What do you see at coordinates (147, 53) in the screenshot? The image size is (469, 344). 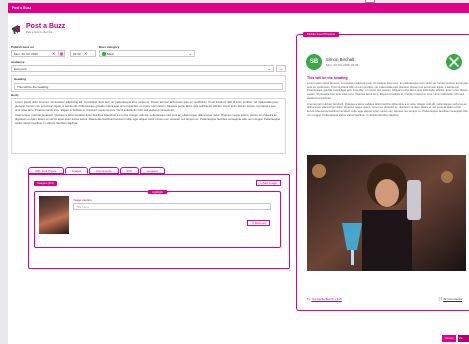 I see `category-select: Meal ⌄` at bounding box center [147, 53].